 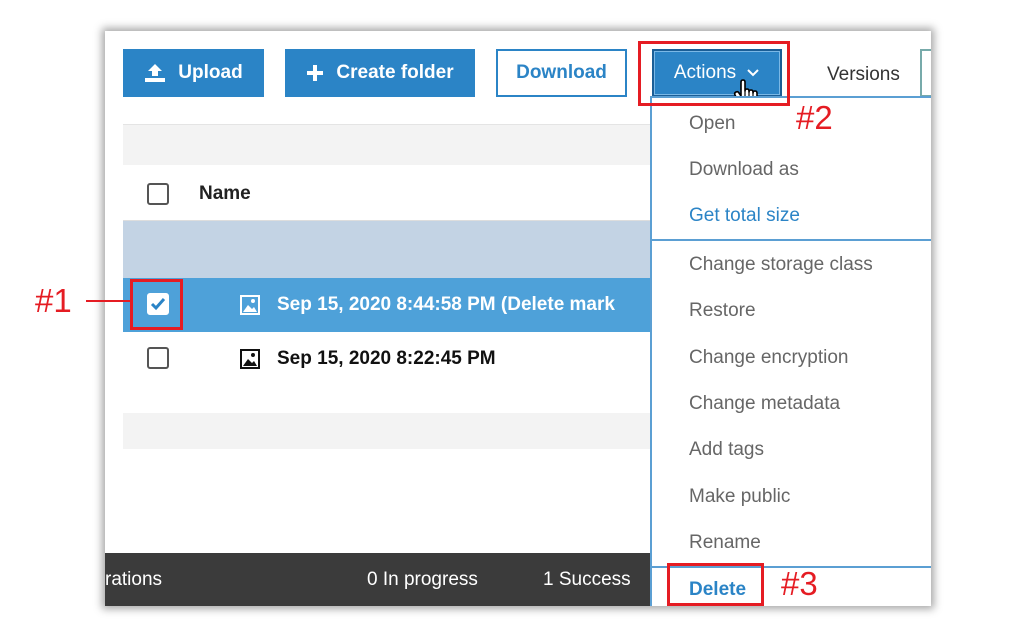 What do you see at coordinates (744, 216) in the screenshot?
I see `menu-item-get-total-size: Get total size` at bounding box center [744, 216].